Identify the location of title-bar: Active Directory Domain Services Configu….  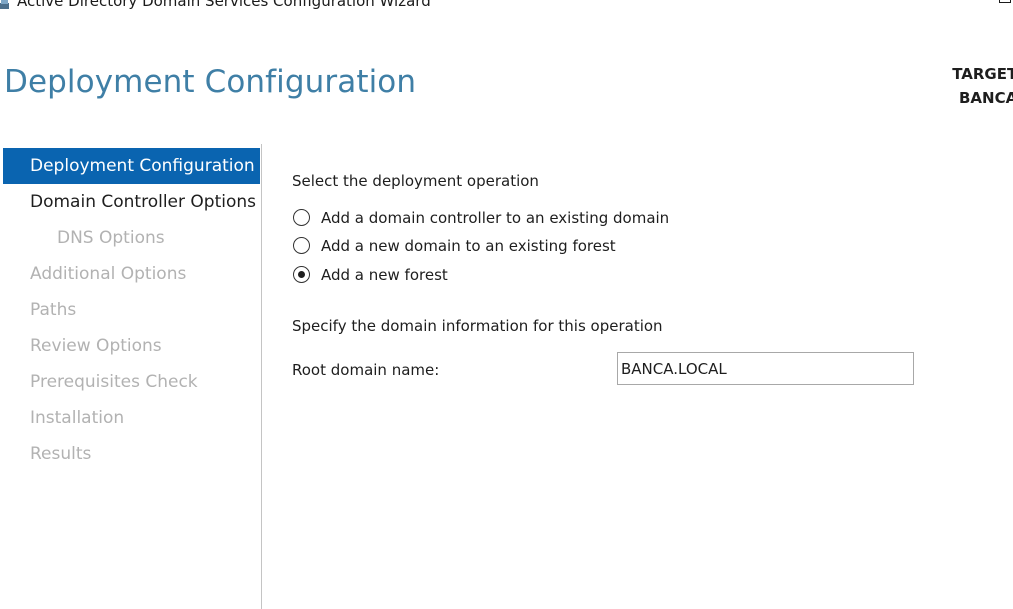
(506, 12).